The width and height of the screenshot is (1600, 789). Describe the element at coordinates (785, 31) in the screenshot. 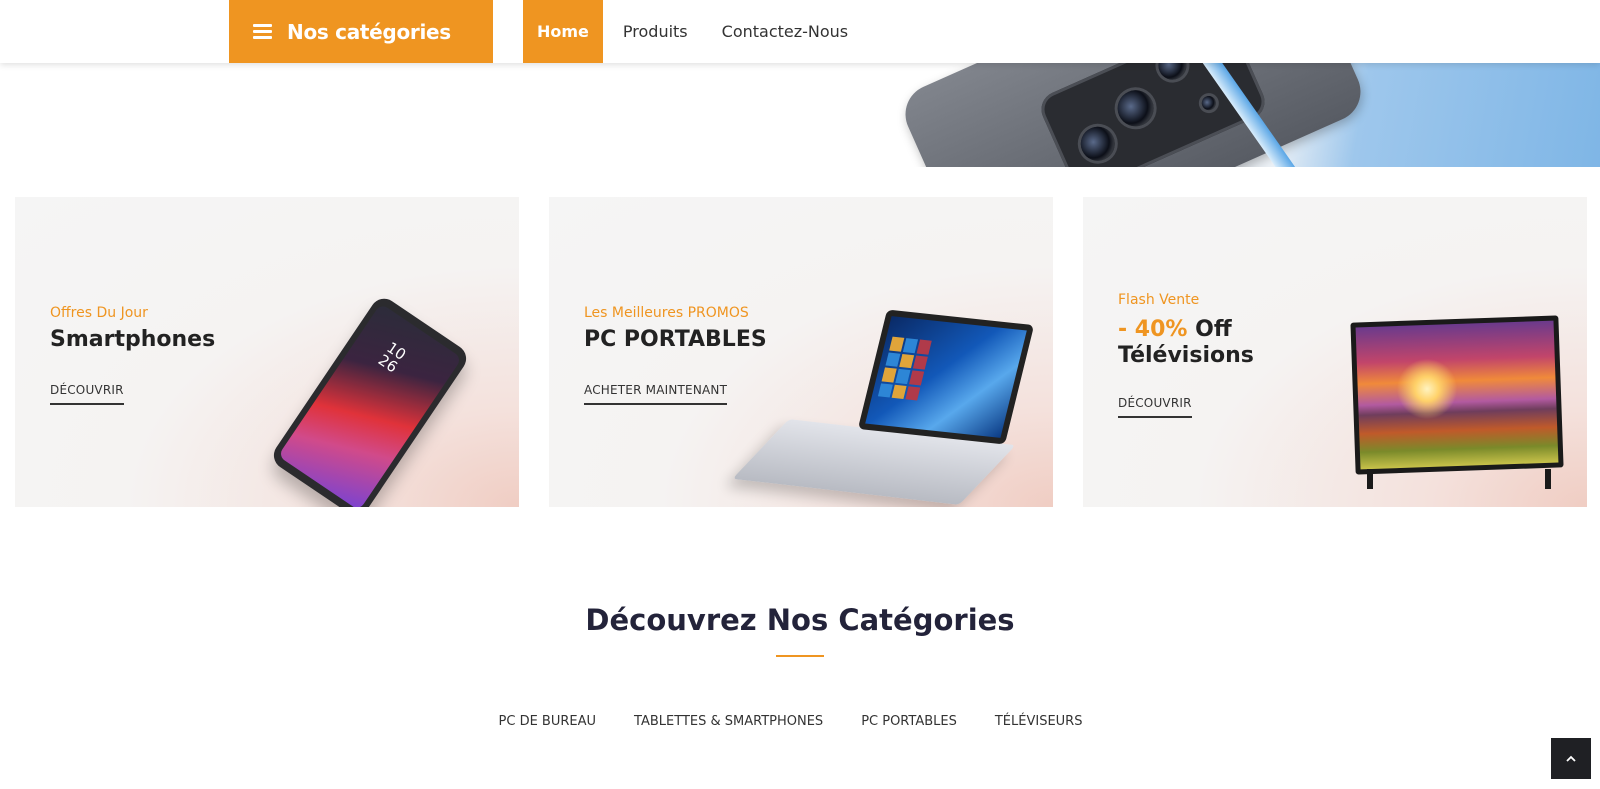

I see `nav-contact: Contactez-Nous` at that location.